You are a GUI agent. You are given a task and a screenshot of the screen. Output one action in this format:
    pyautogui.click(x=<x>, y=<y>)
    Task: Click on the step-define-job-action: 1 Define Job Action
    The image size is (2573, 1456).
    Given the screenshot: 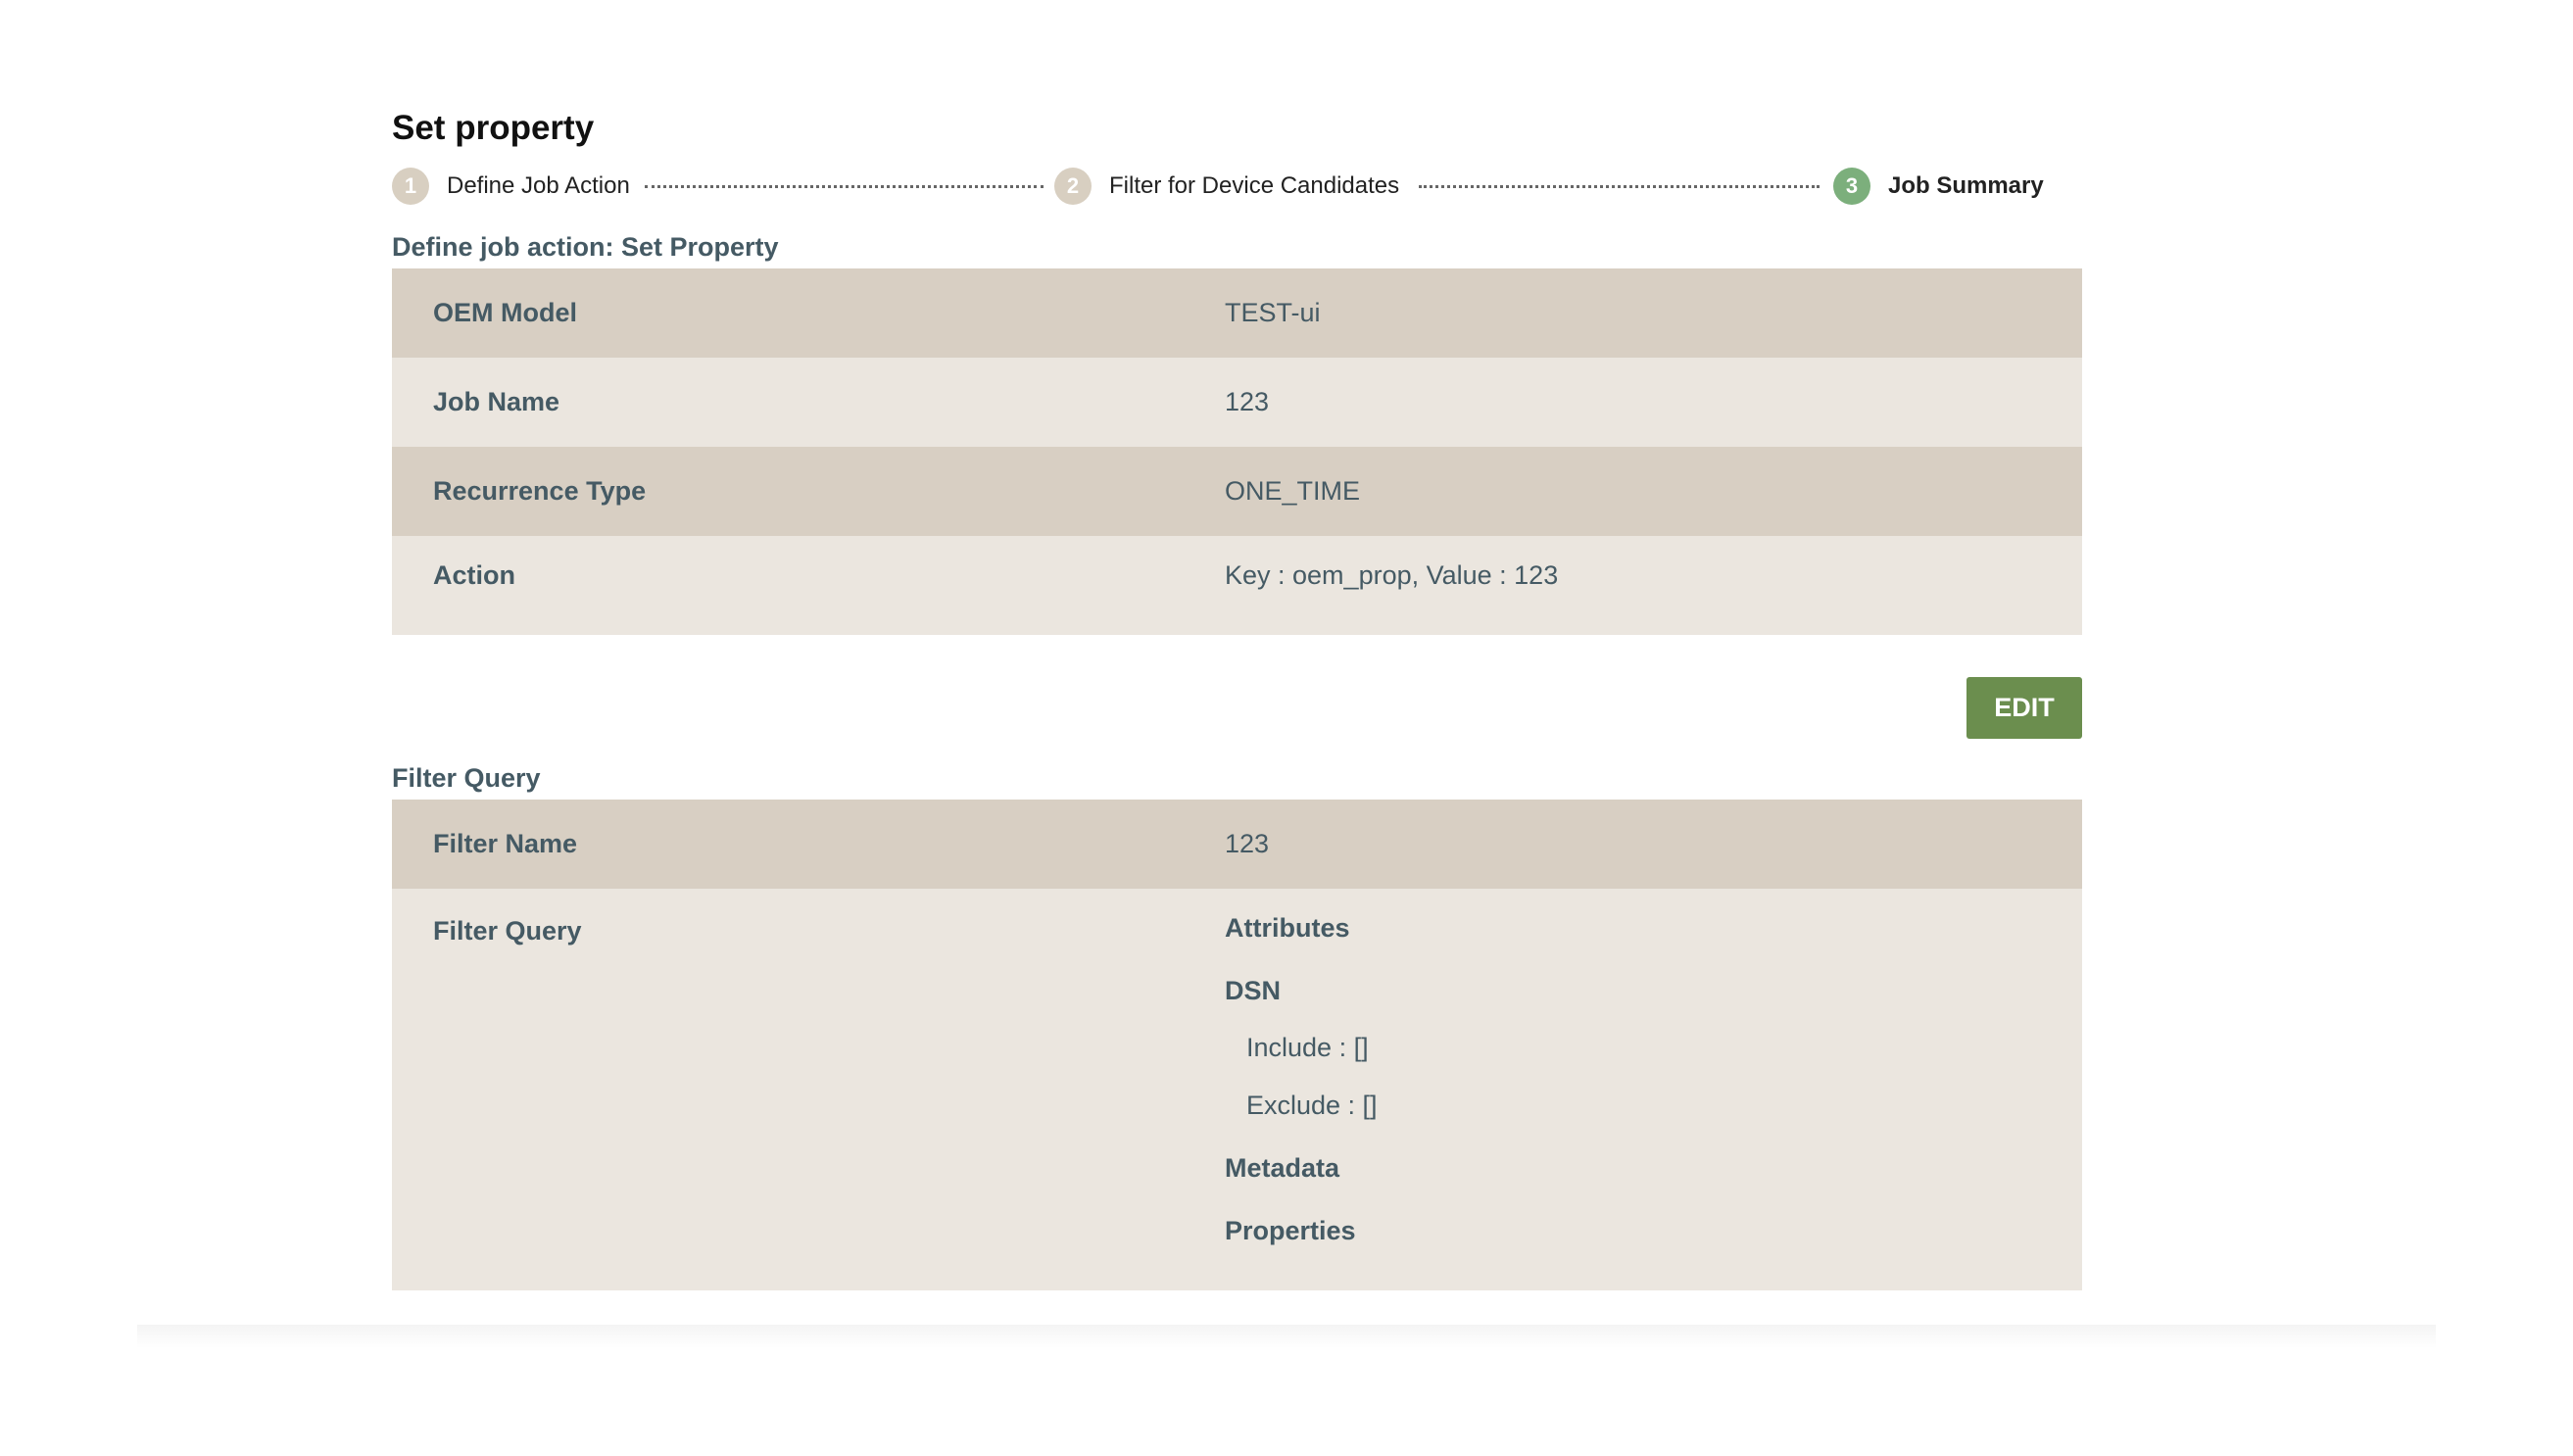 What is the action you would take?
    pyautogui.click(x=511, y=186)
    